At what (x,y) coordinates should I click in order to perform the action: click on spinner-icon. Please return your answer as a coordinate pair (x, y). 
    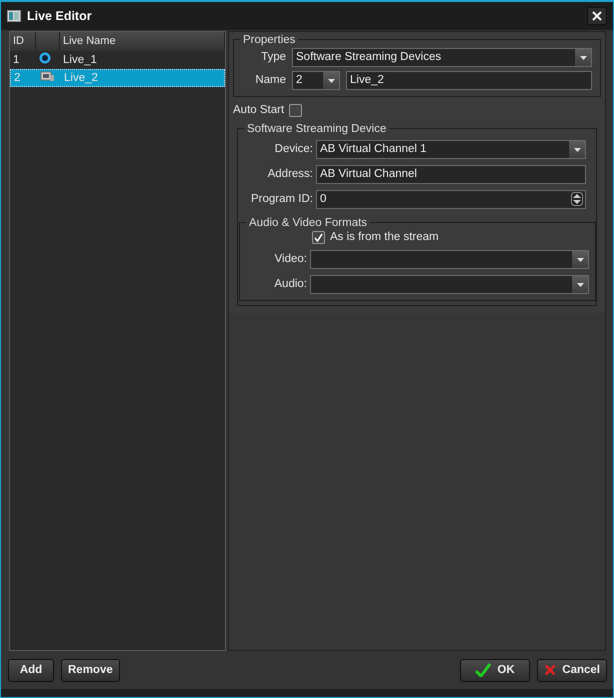
    Looking at the image, I should click on (577, 199).